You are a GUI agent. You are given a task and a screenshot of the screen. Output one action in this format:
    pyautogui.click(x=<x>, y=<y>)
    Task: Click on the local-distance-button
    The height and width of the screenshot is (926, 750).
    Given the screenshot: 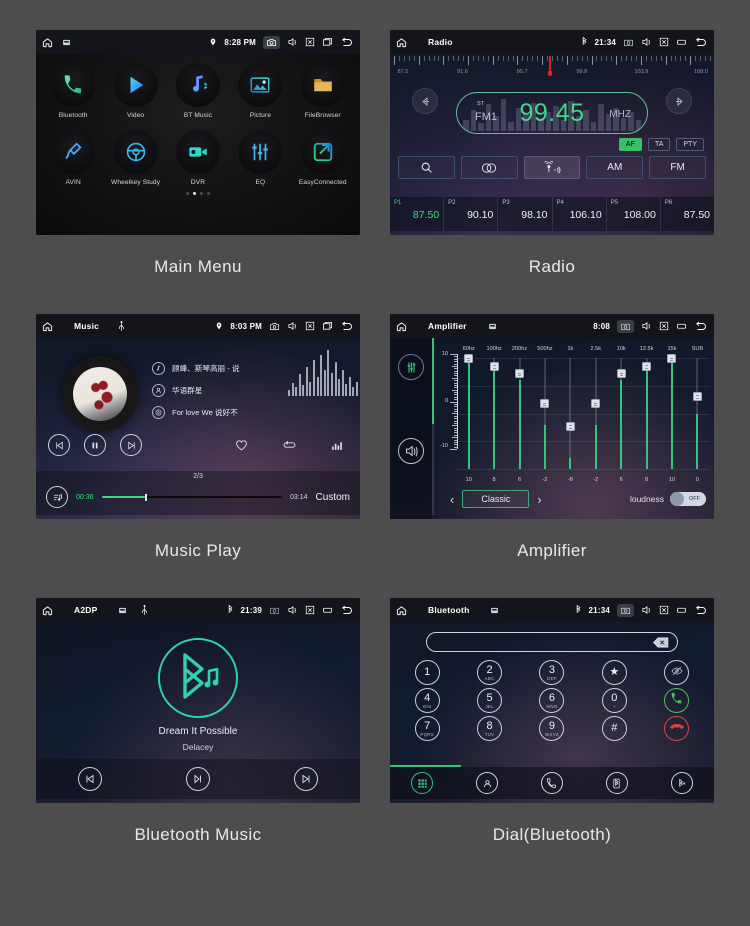 What is the action you would take?
    pyautogui.click(x=552, y=167)
    